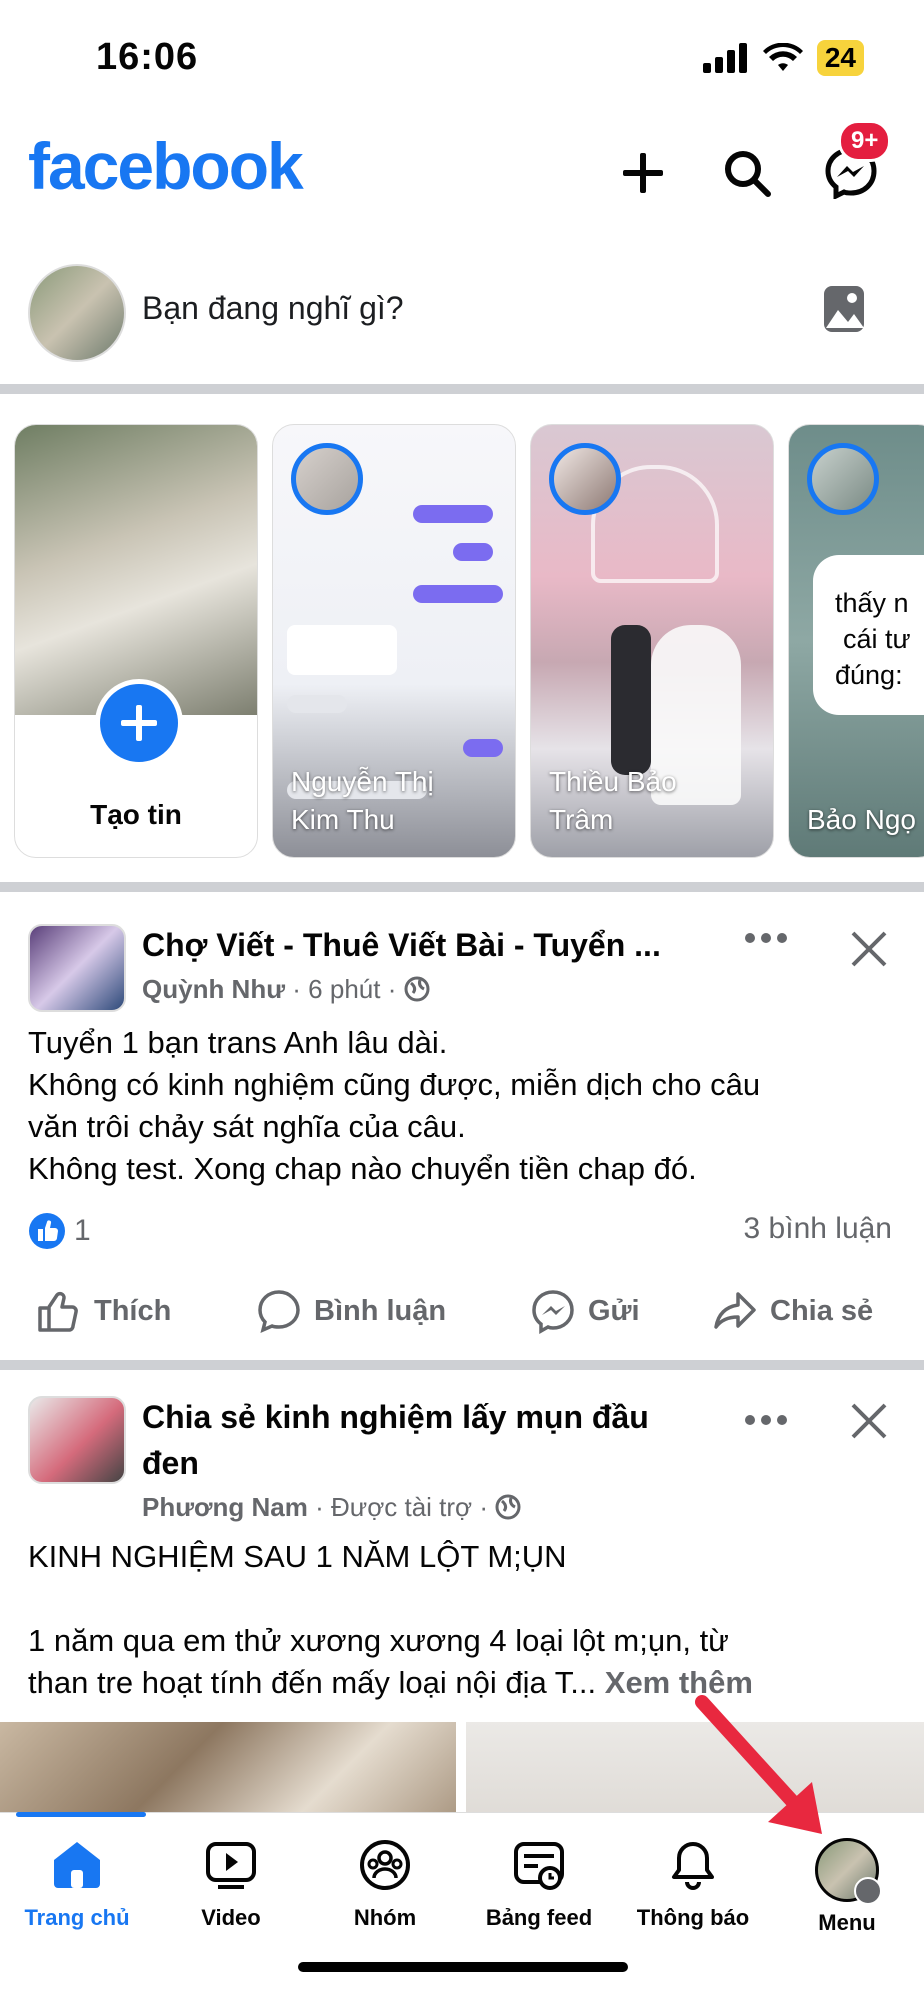 The image size is (924, 2000). I want to click on active-tab-indicator, so click(81, 1814).